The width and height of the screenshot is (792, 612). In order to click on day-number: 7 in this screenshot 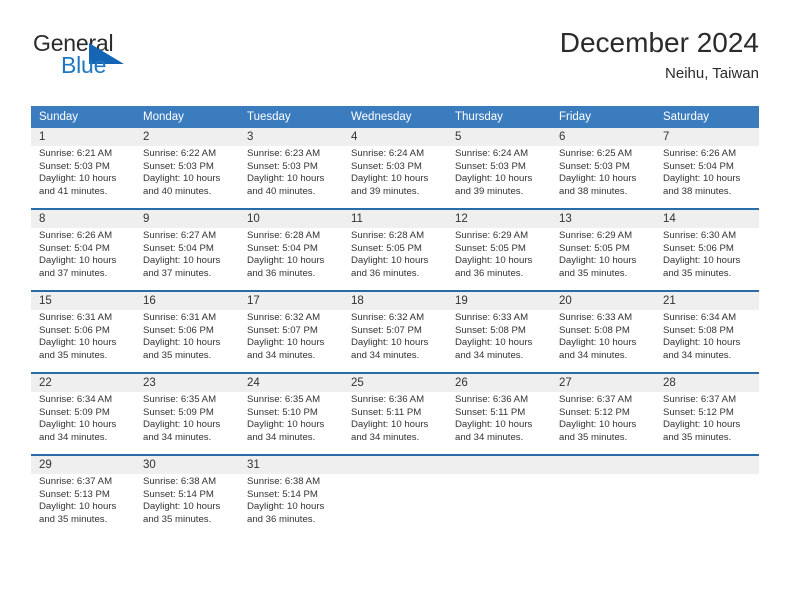, I will do `click(707, 137)`.